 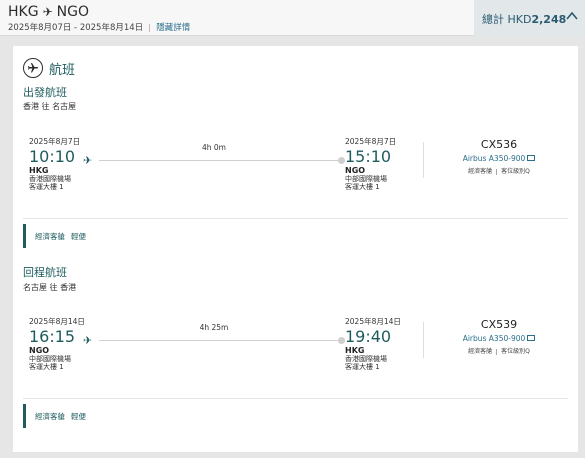 What do you see at coordinates (39, 350) in the screenshot?
I see `departure-code: NGO` at bounding box center [39, 350].